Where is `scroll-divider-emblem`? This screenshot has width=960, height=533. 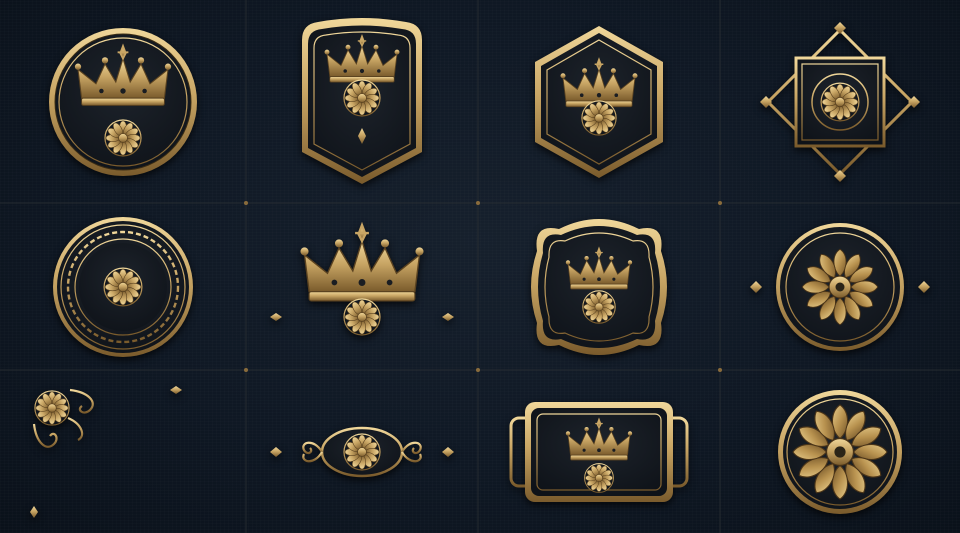 scroll-divider-emblem is located at coordinates (362, 451).